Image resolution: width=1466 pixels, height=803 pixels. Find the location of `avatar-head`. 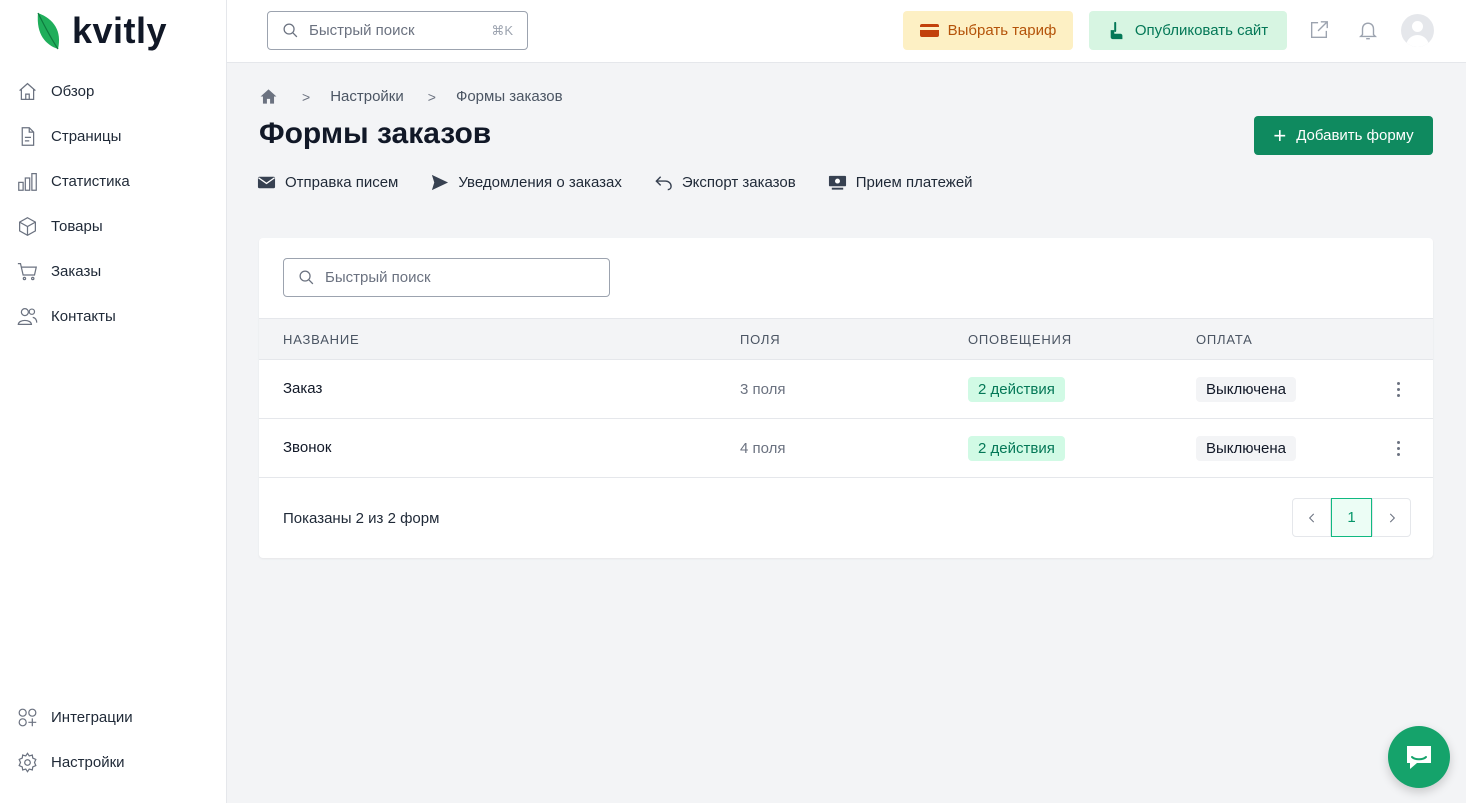

avatar-head is located at coordinates (1417, 26).